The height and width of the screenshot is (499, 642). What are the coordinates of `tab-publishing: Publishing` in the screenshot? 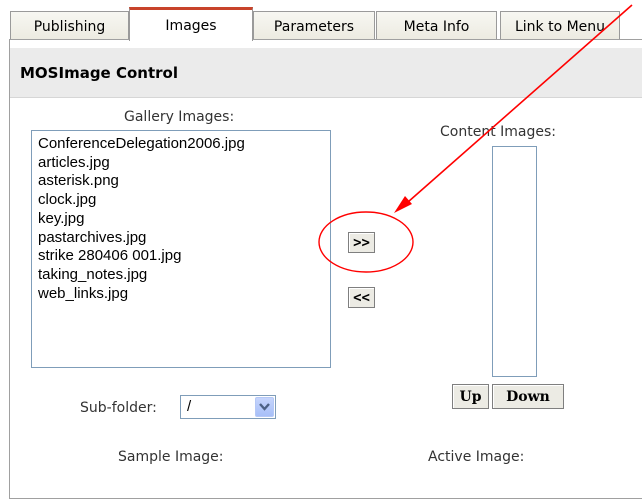 It's located at (69, 26).